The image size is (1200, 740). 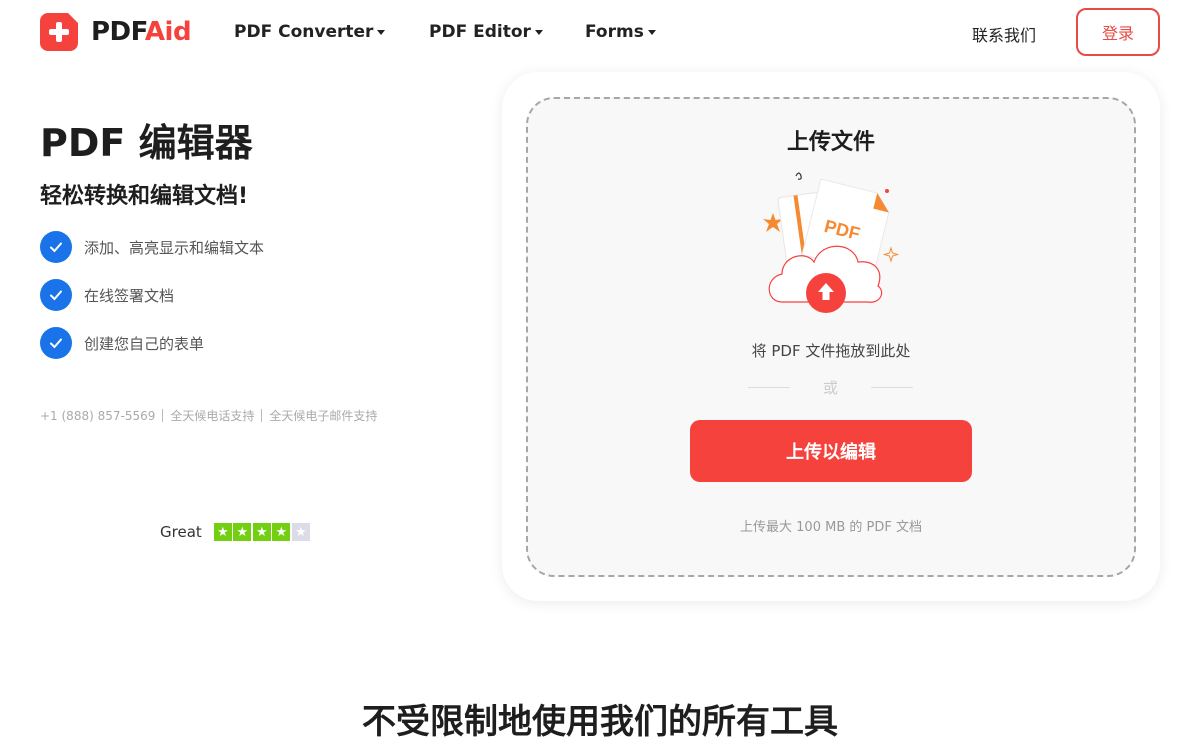 I want to click on logo-icon, so click(x=59, y=32).